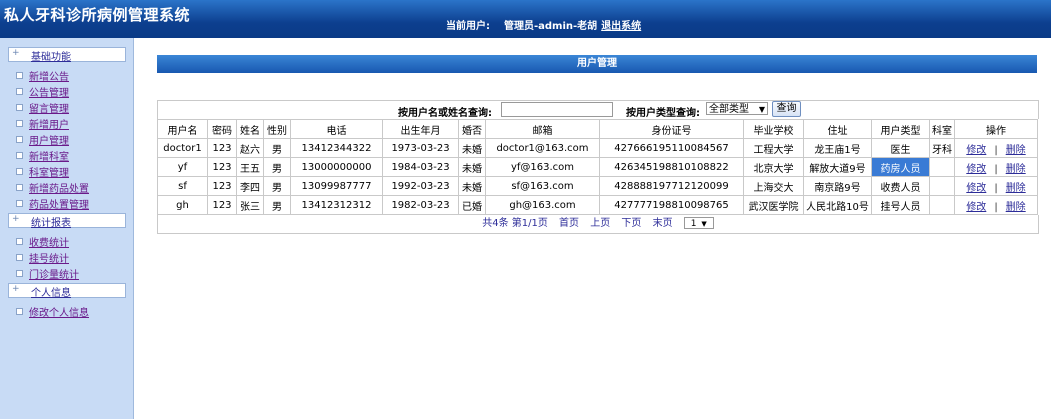 Image resolution: width=1051 pixels, height=419 pixels. Describe the element at coordinates (773, 148) in the screenshot. I see `table-cell: 工程大学` at that location.